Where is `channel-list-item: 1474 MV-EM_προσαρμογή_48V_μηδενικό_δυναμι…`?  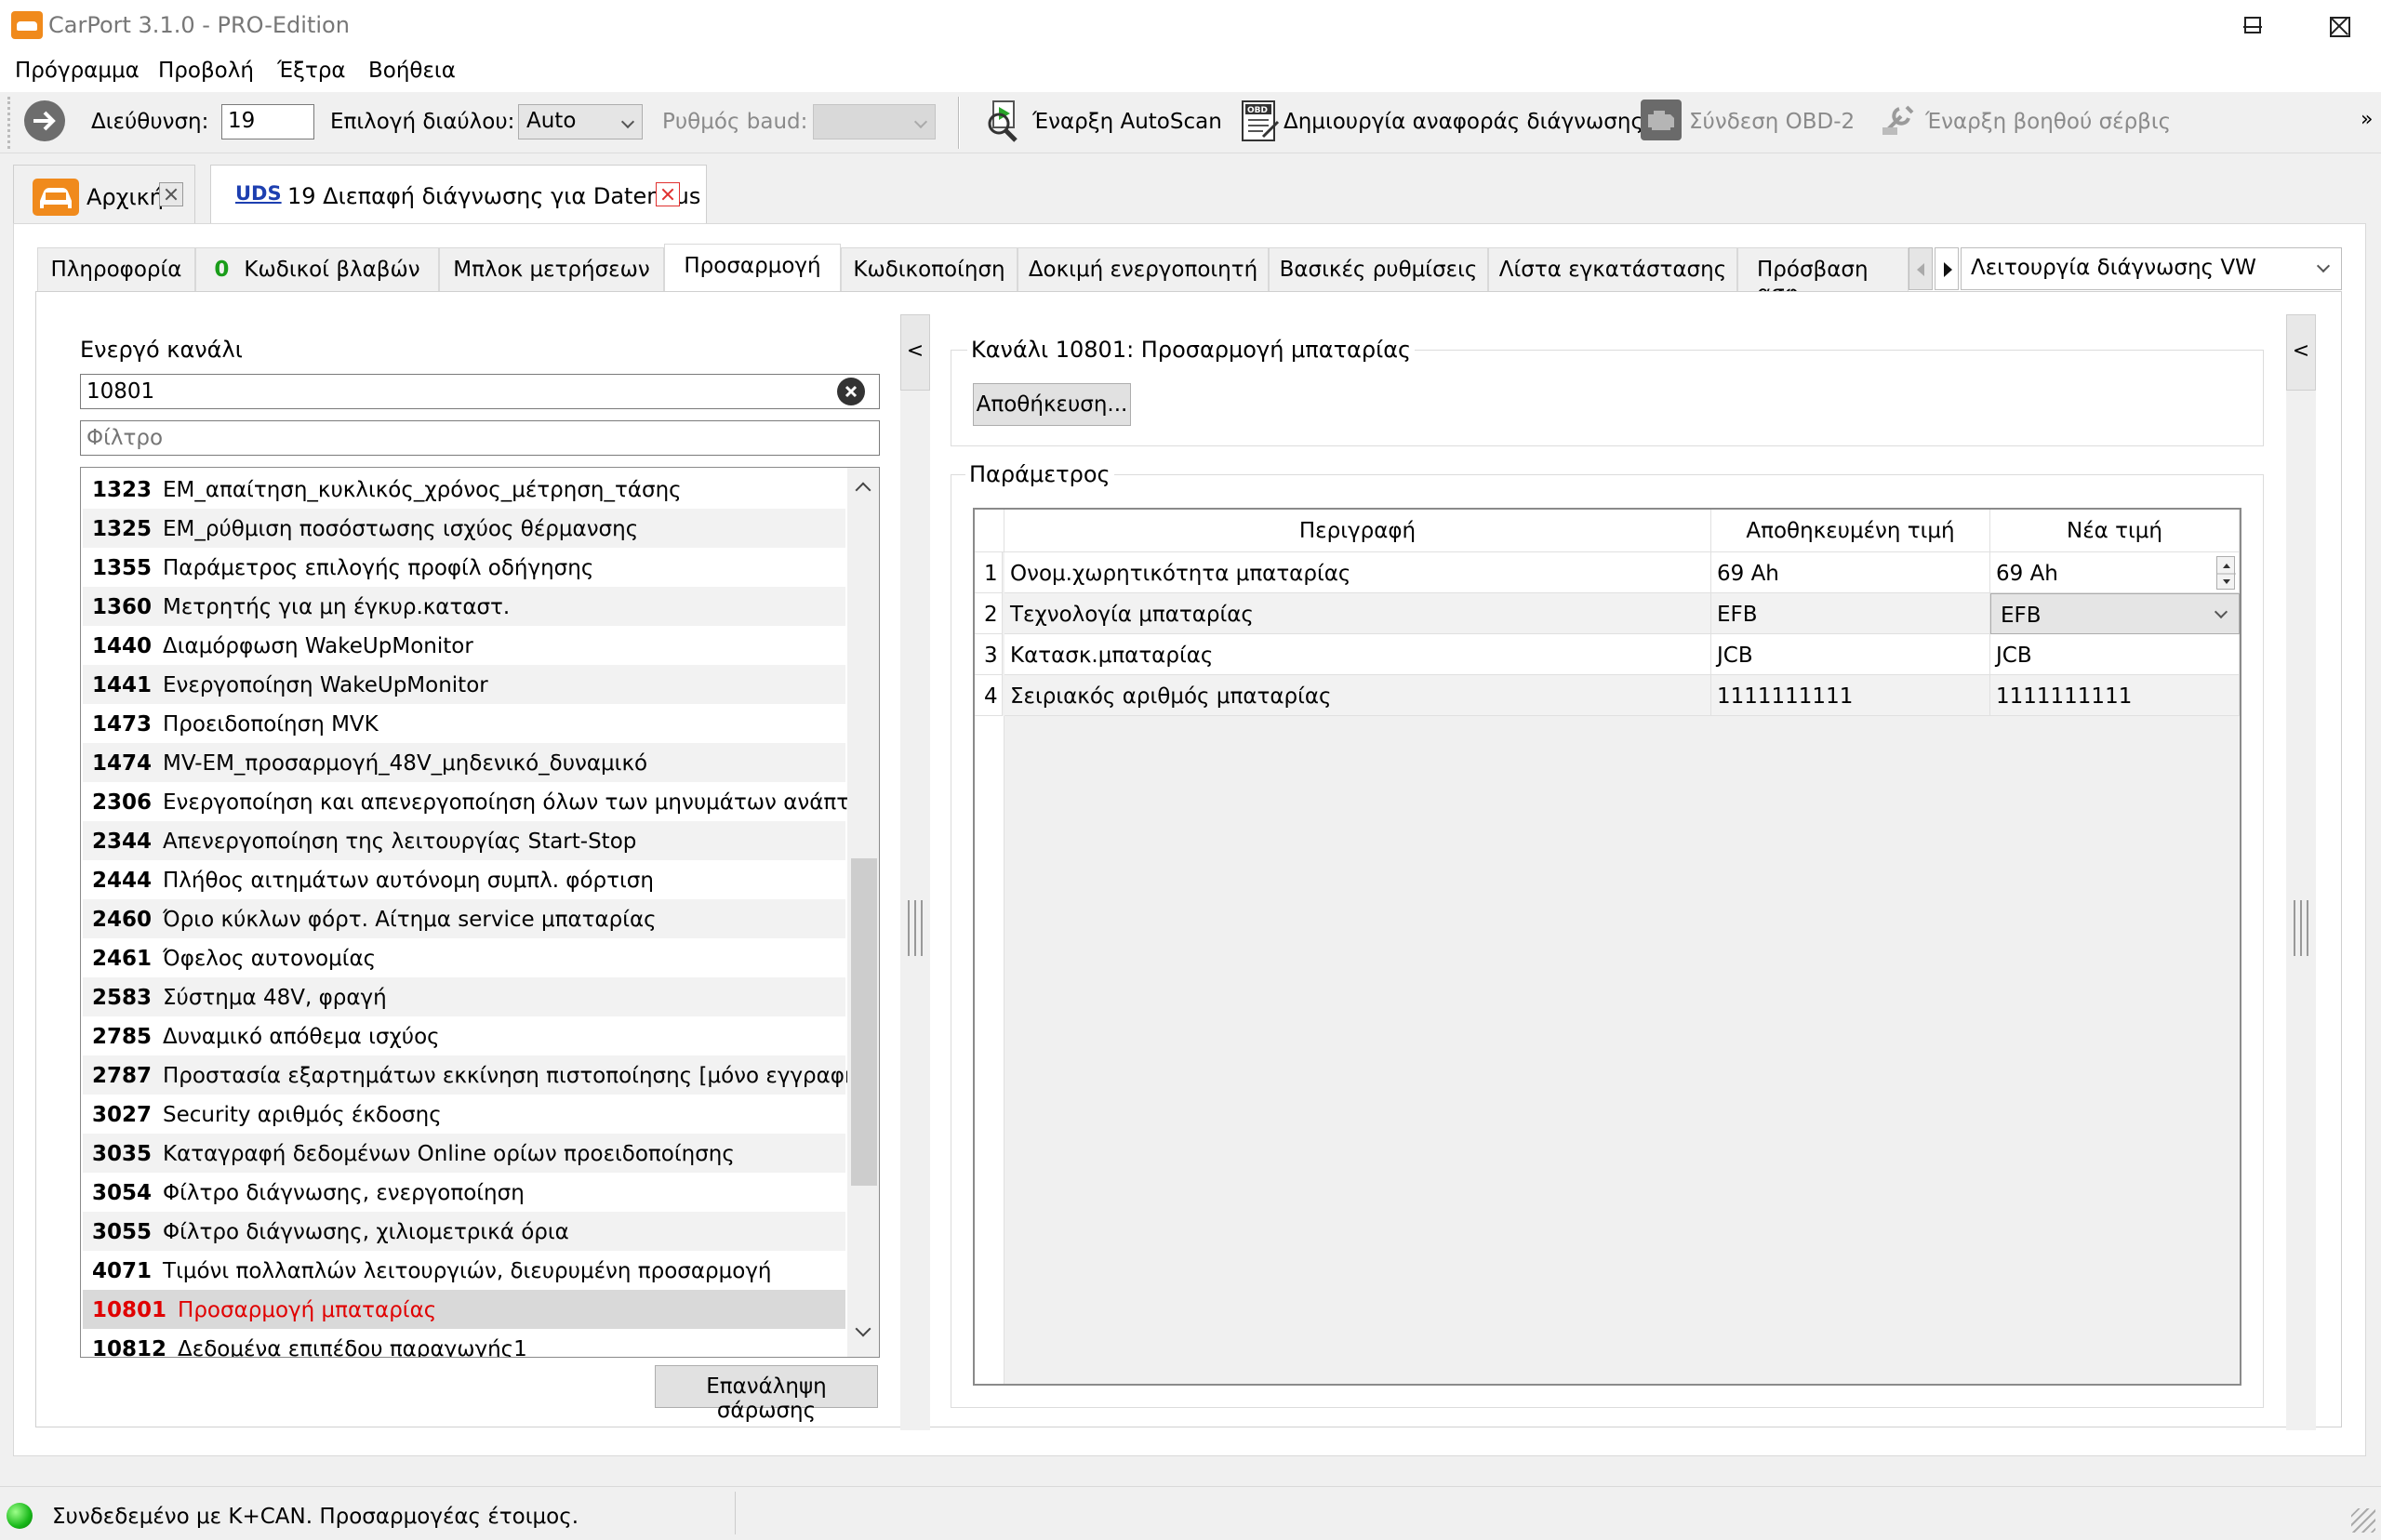
channel-list-item: 1474 MV-EM_προσαρμογή_48V_μηδενικό_δυναμι… is located at coordinates (464, 762).